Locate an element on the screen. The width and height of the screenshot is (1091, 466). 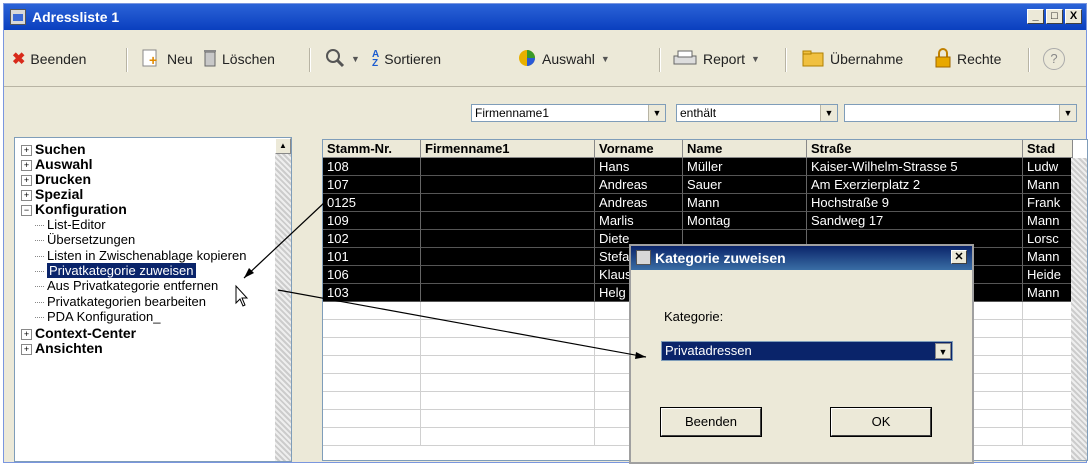
table-cell: 103 is located at coordinates (372, 293).